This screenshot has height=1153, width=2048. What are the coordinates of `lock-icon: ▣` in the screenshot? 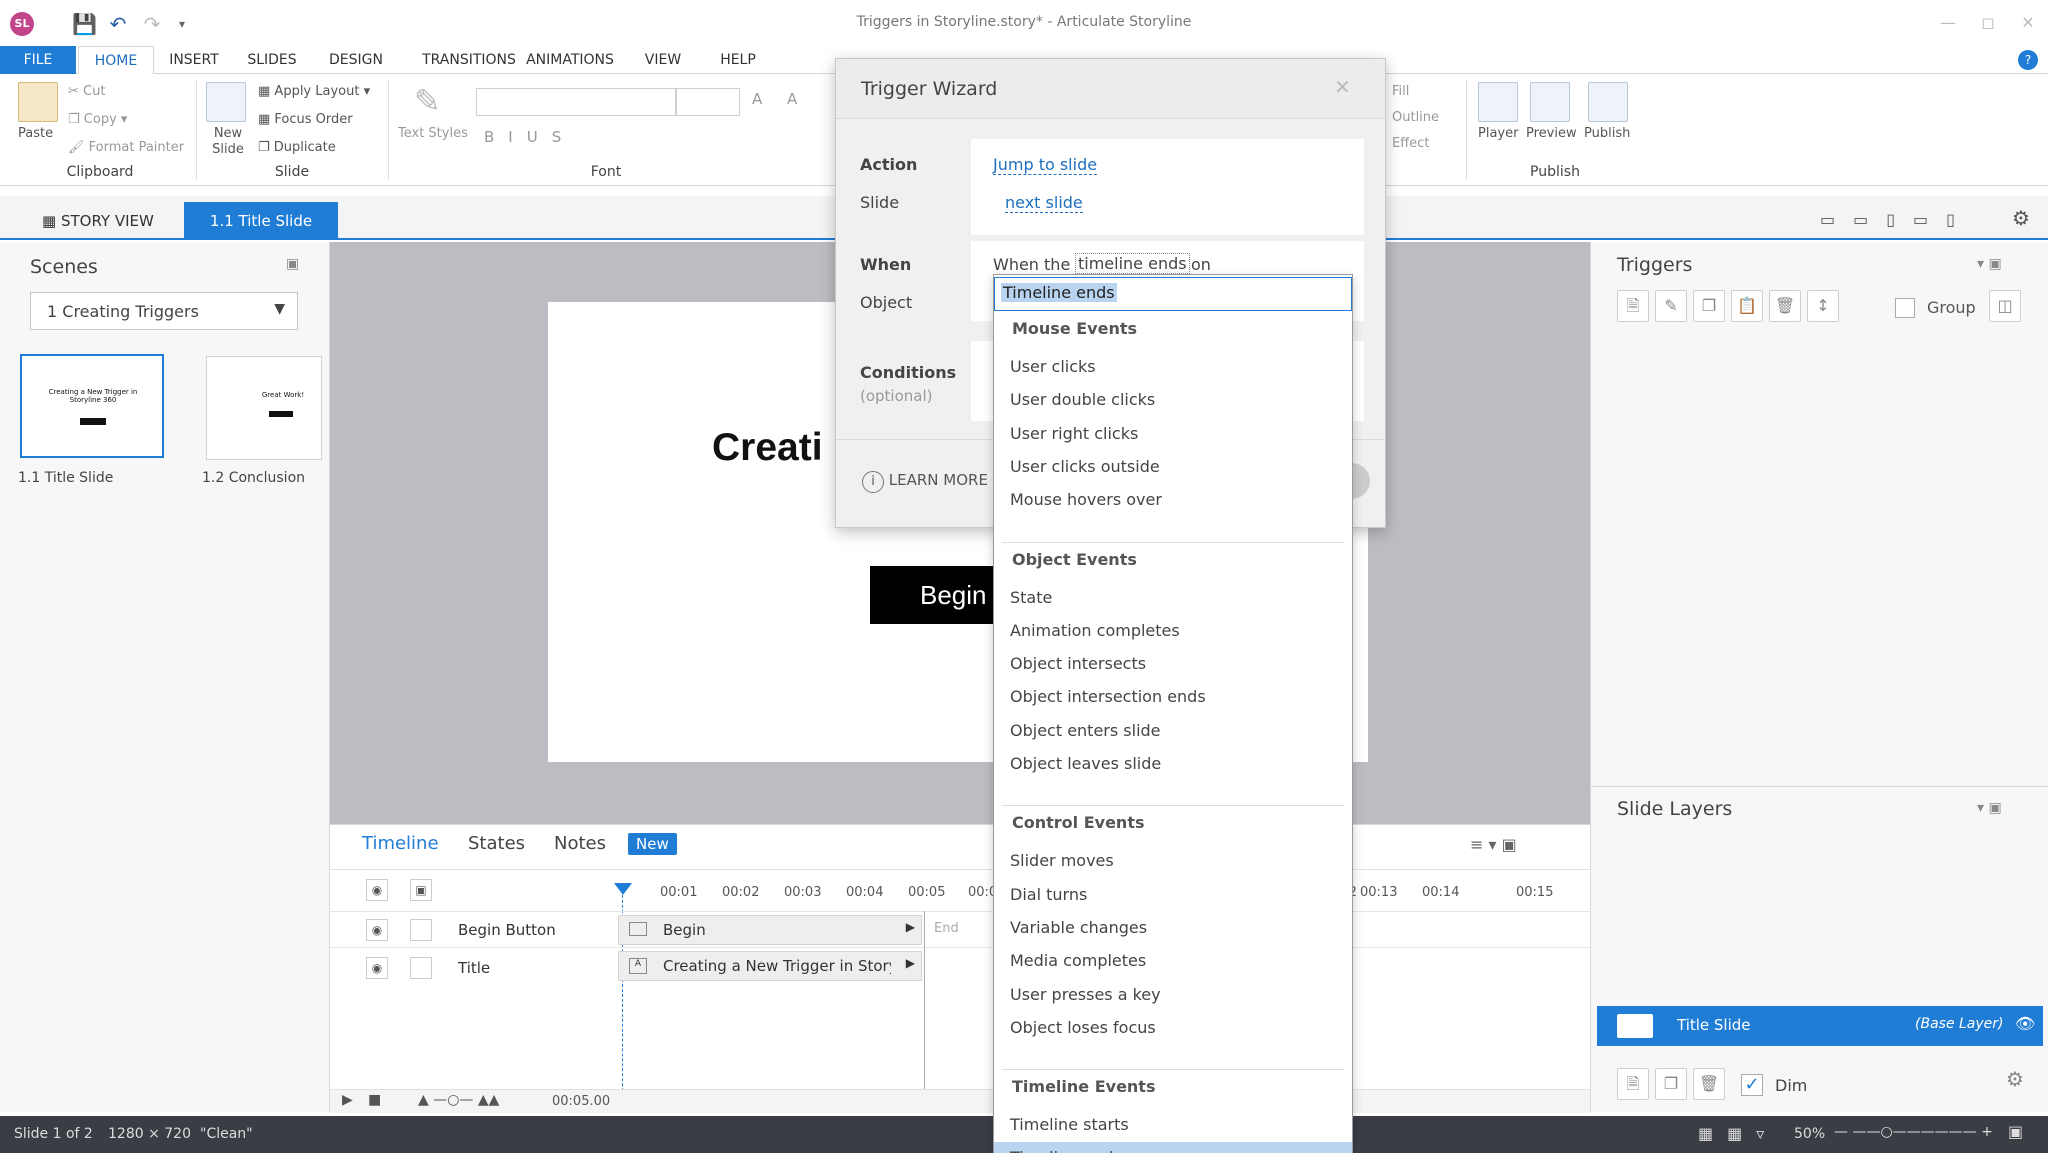 It's located at (421, 890).